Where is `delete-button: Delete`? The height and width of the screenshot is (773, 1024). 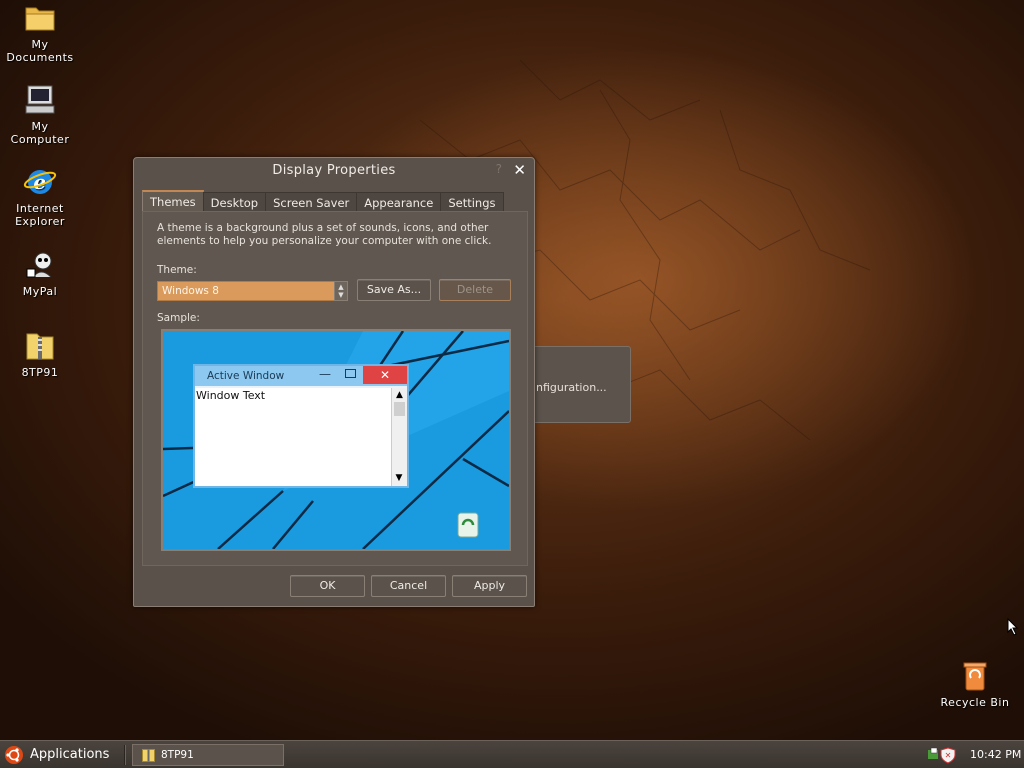 delete-button: Delete is located at coordinates (475, 290).